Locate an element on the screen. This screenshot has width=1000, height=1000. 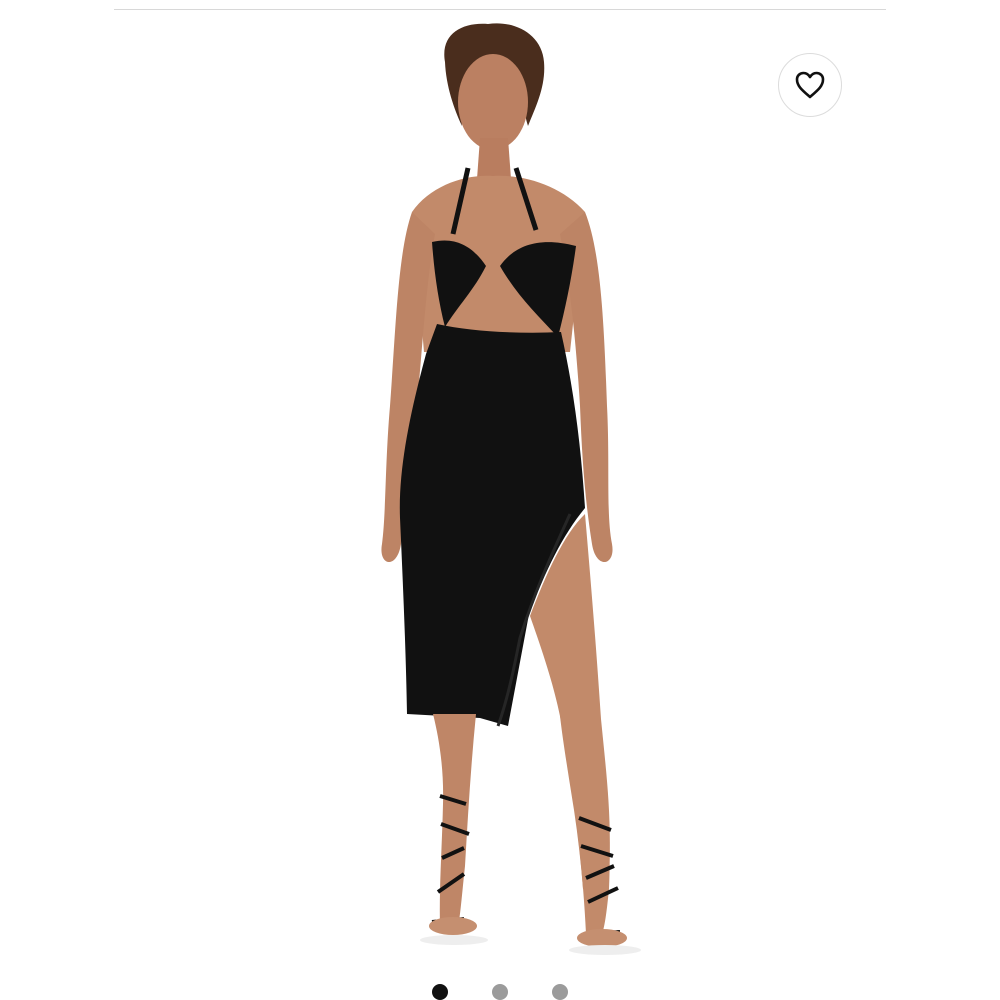
floor-shadow-right is located at coordinates (605, 950).